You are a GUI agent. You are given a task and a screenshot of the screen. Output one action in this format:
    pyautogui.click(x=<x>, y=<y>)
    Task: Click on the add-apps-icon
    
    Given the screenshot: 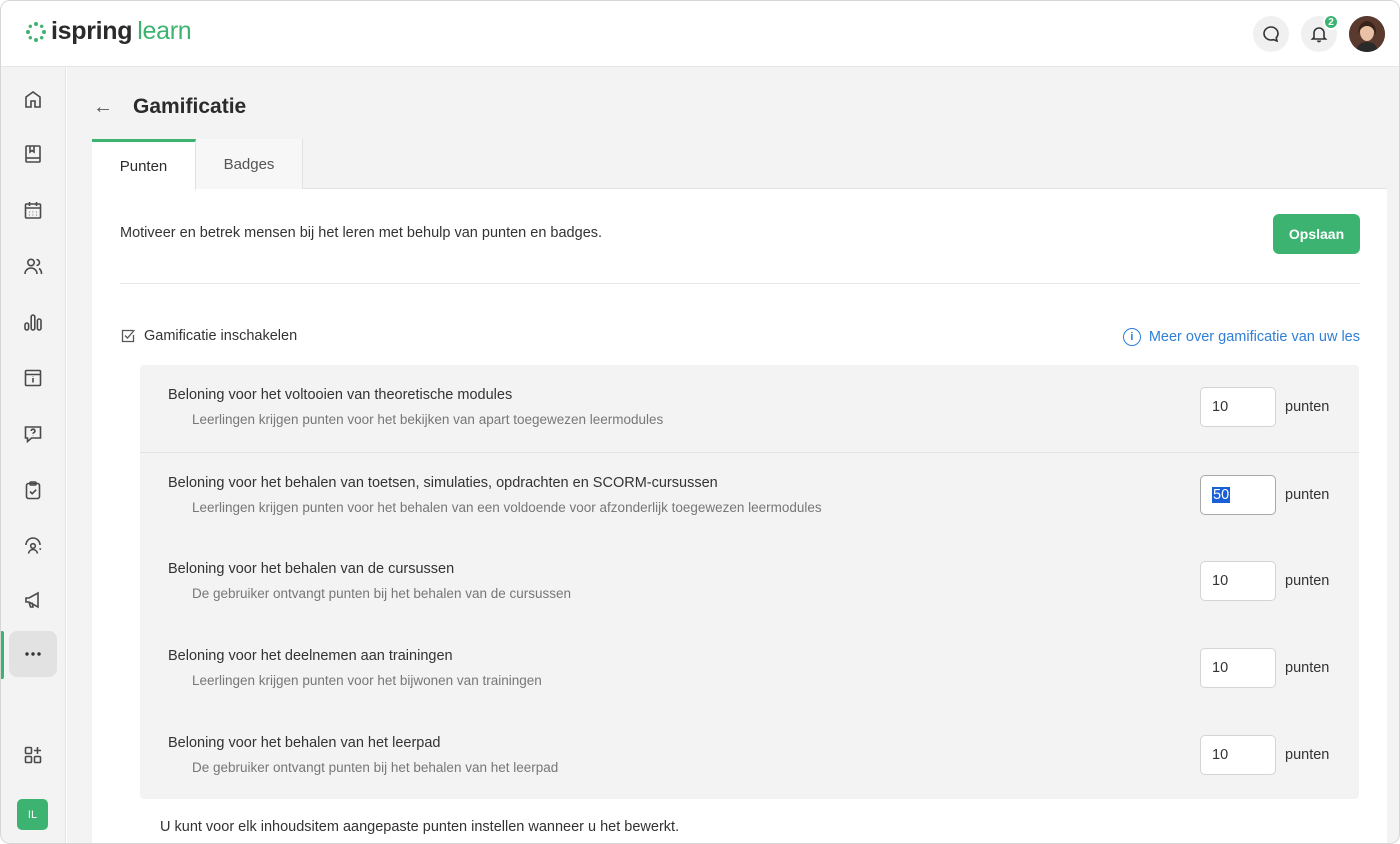 What is the action you would take?
    pyautogui.click(x=33, y=755)
    